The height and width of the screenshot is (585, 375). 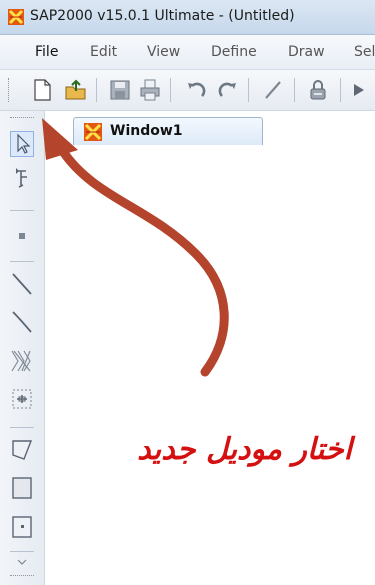 I want to click on tab-label: Window1, so click(x=146, y=131).